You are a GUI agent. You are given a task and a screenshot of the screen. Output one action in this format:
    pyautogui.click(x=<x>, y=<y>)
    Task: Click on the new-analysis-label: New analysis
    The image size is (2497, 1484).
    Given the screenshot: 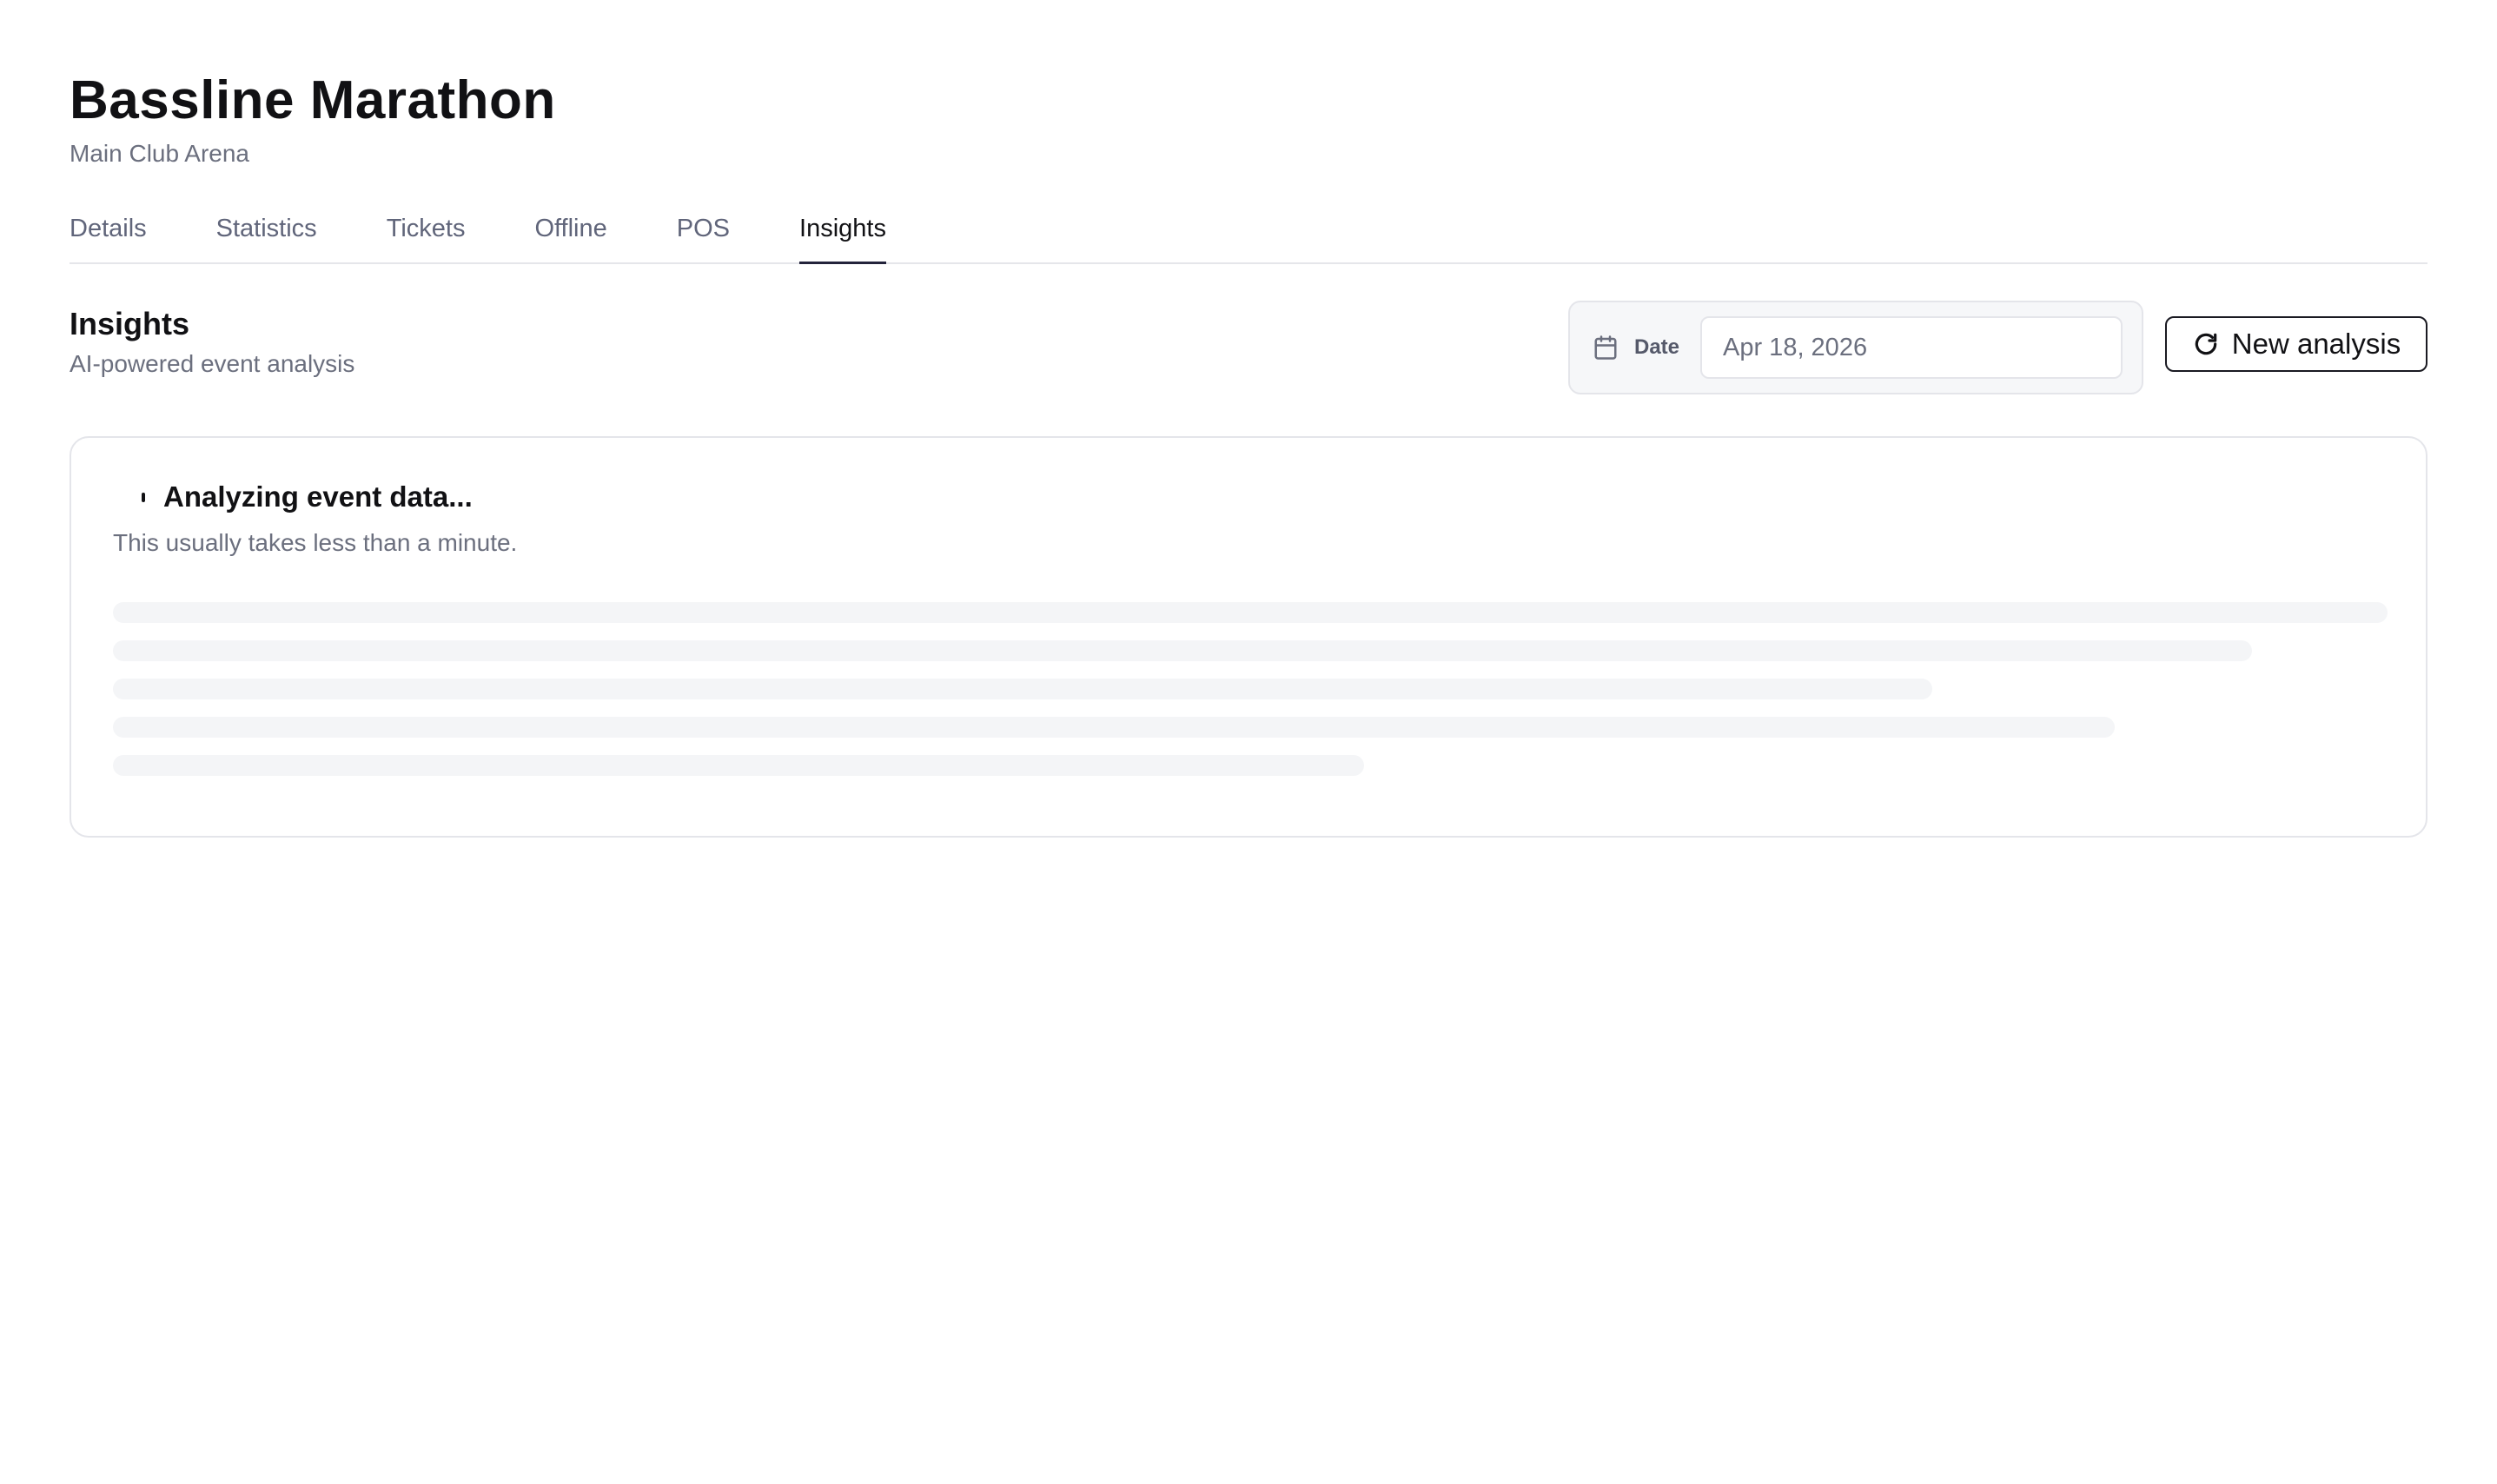 What is the action you would take?
    pyautogui.click(x=2316, y=344)
    